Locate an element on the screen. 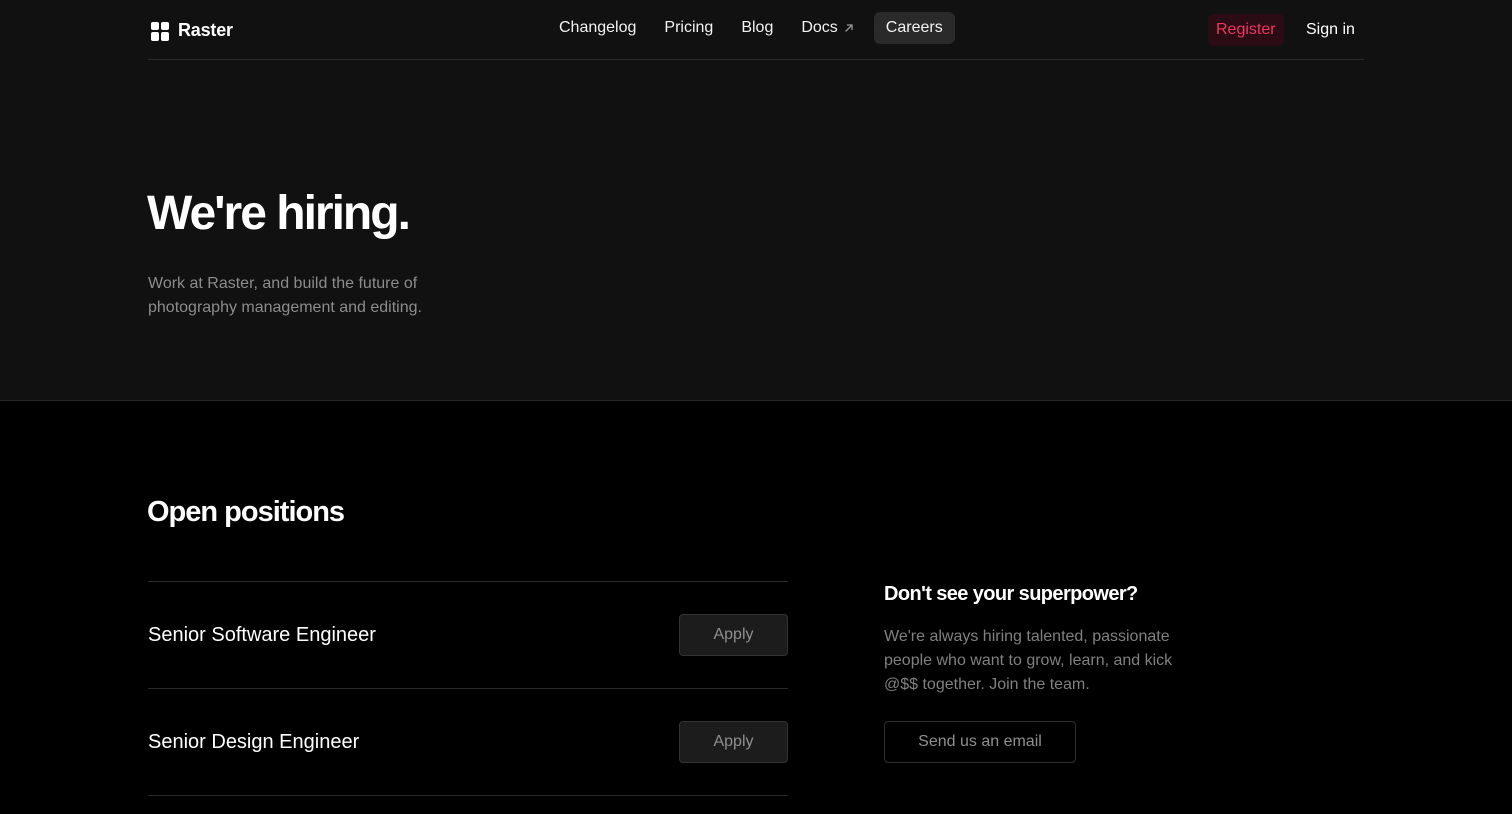 The height and width of the screenshot is (814, 1512). nav-link-docs-label: Docs is located at coordinates (819, 27).